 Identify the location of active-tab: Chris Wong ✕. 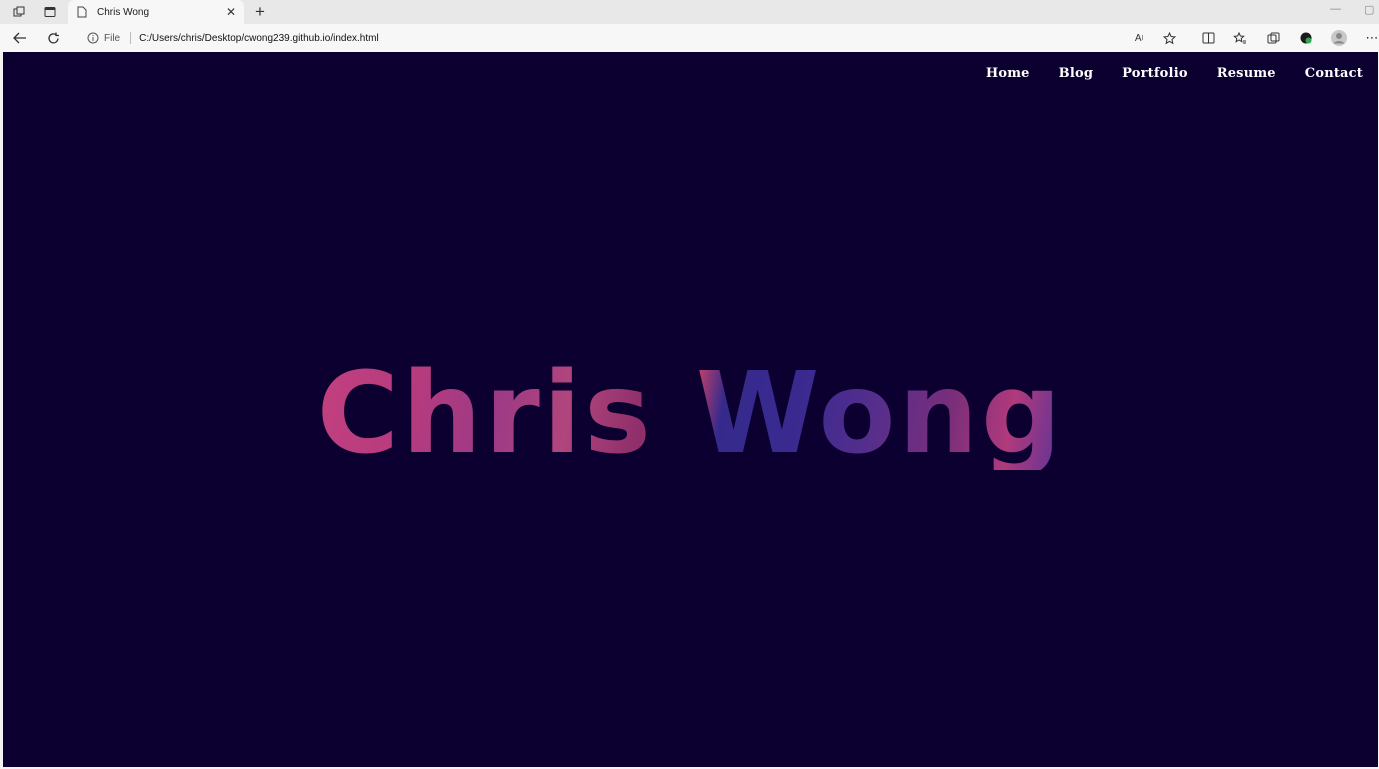
(156, 12).